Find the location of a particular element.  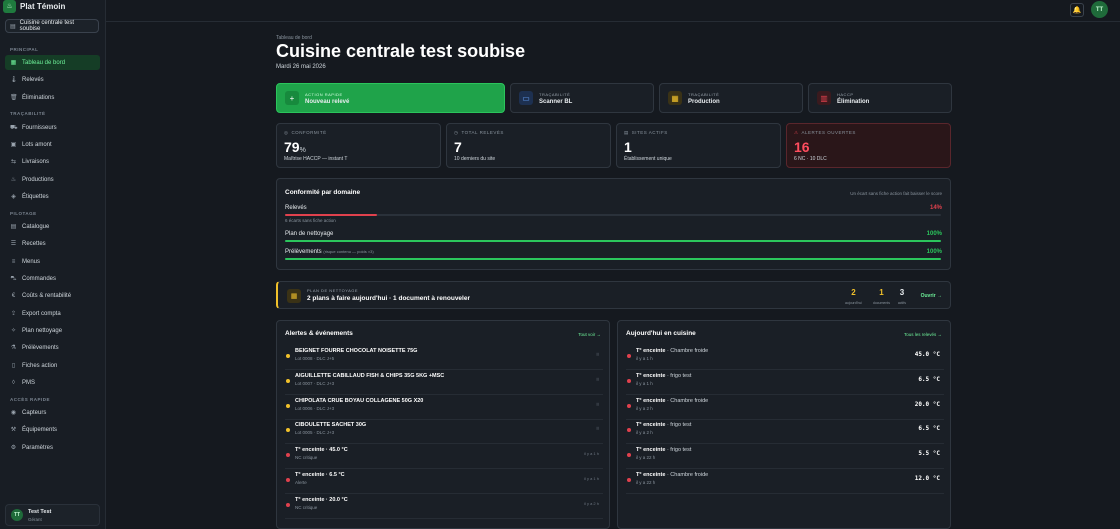

kpi-sites-actifs: ▤ SITES ACTIFS 1 Établissement unique is located at coordinates (698, 145).